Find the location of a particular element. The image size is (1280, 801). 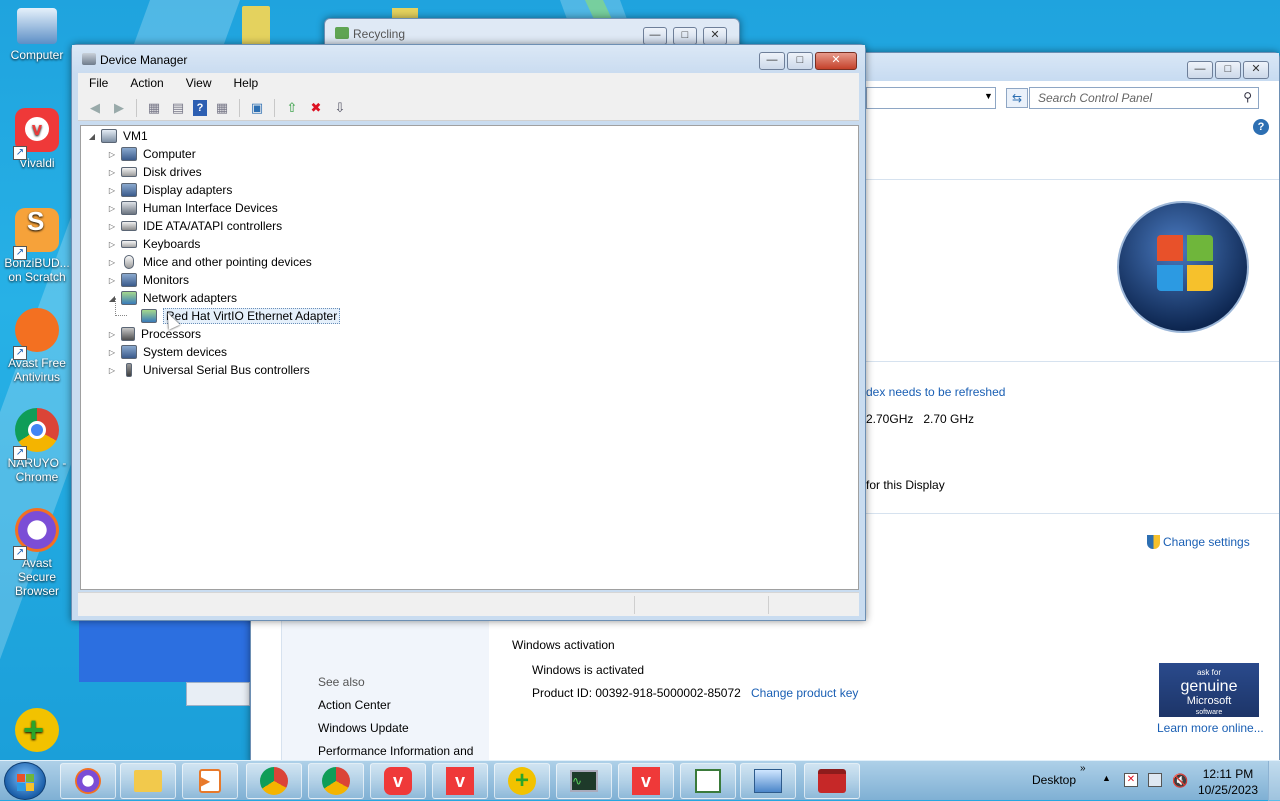

taskbar-document is located at coordinates (708, 781).